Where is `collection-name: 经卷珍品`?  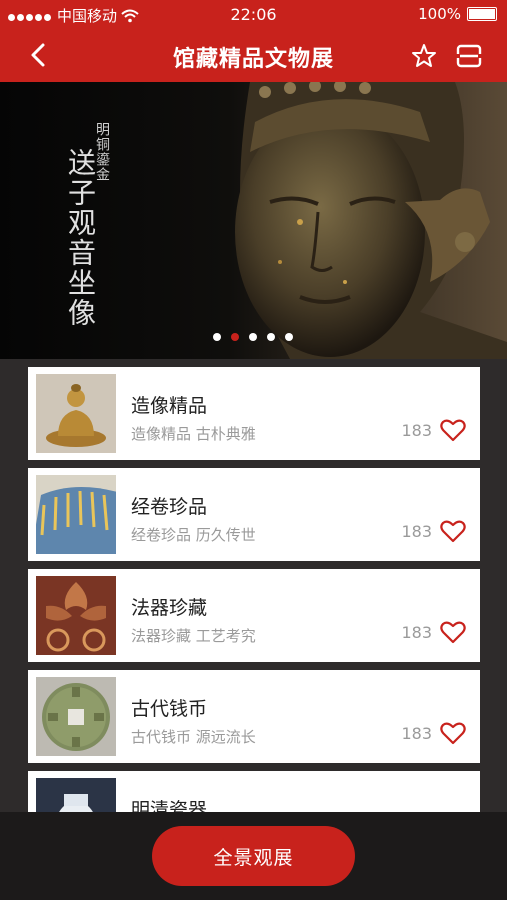 collection-name: 经卷珍品 is located at coordinates (169, 507).